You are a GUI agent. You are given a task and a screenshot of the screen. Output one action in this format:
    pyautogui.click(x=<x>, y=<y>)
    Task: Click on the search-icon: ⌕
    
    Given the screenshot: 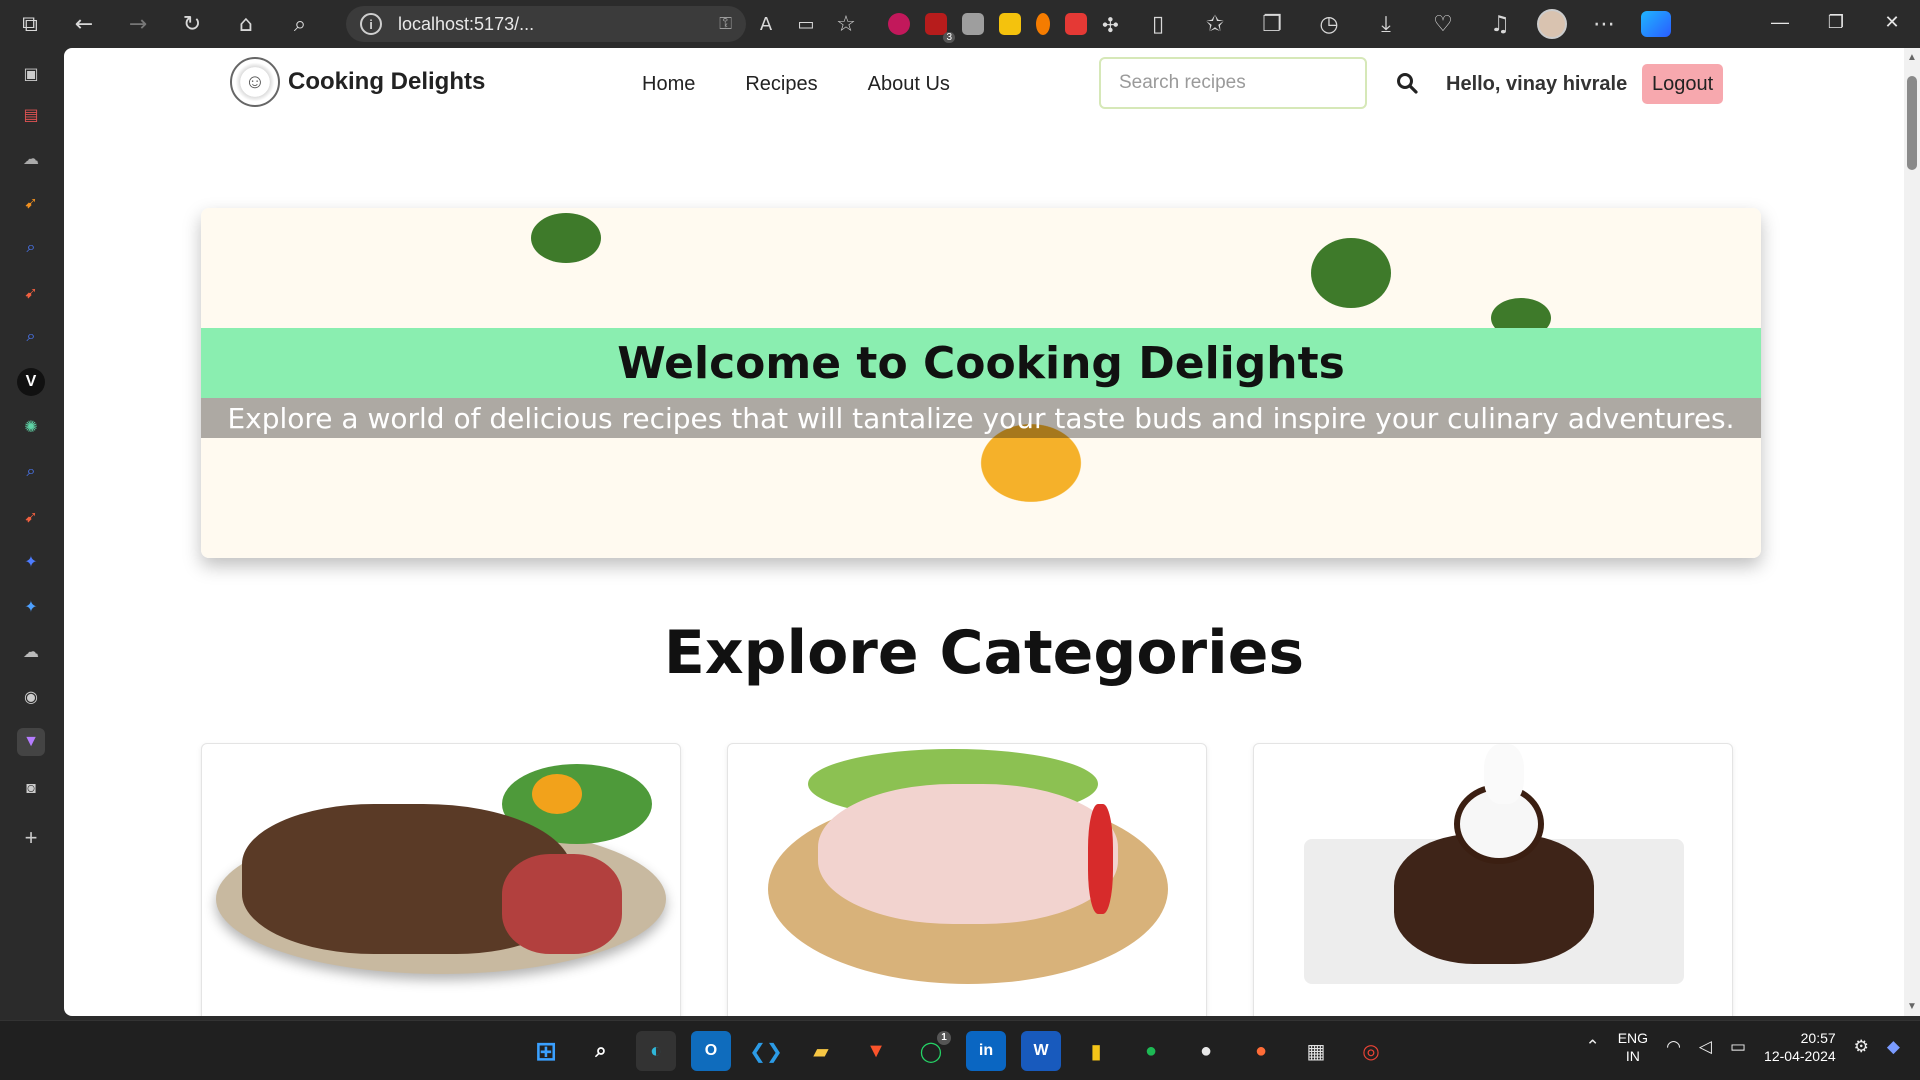 What is the action you would take?
    pyautogui.click(x=300, y=24)
    